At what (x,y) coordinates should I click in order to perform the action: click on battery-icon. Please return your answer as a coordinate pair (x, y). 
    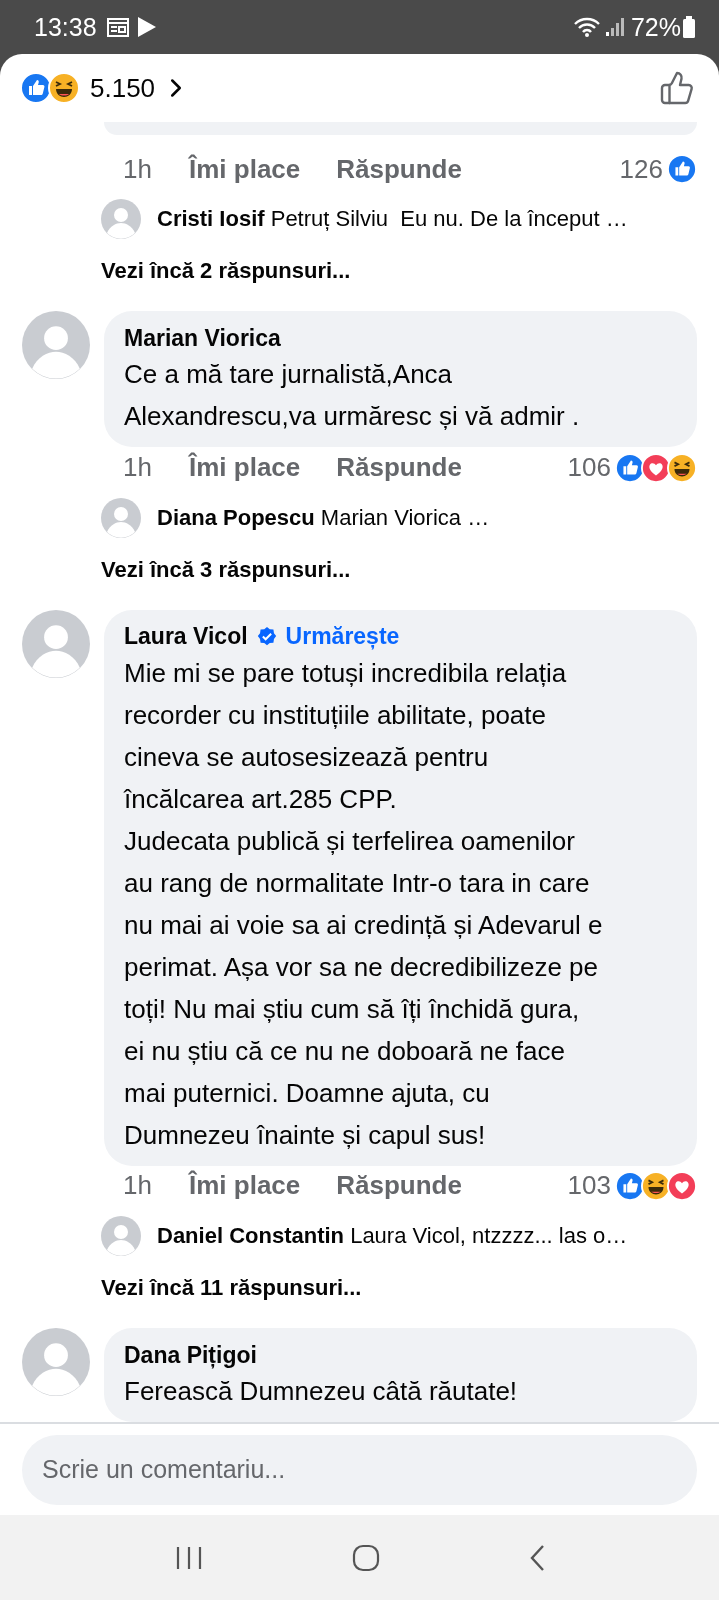
    Looking at the image, I should click on (689, 27).